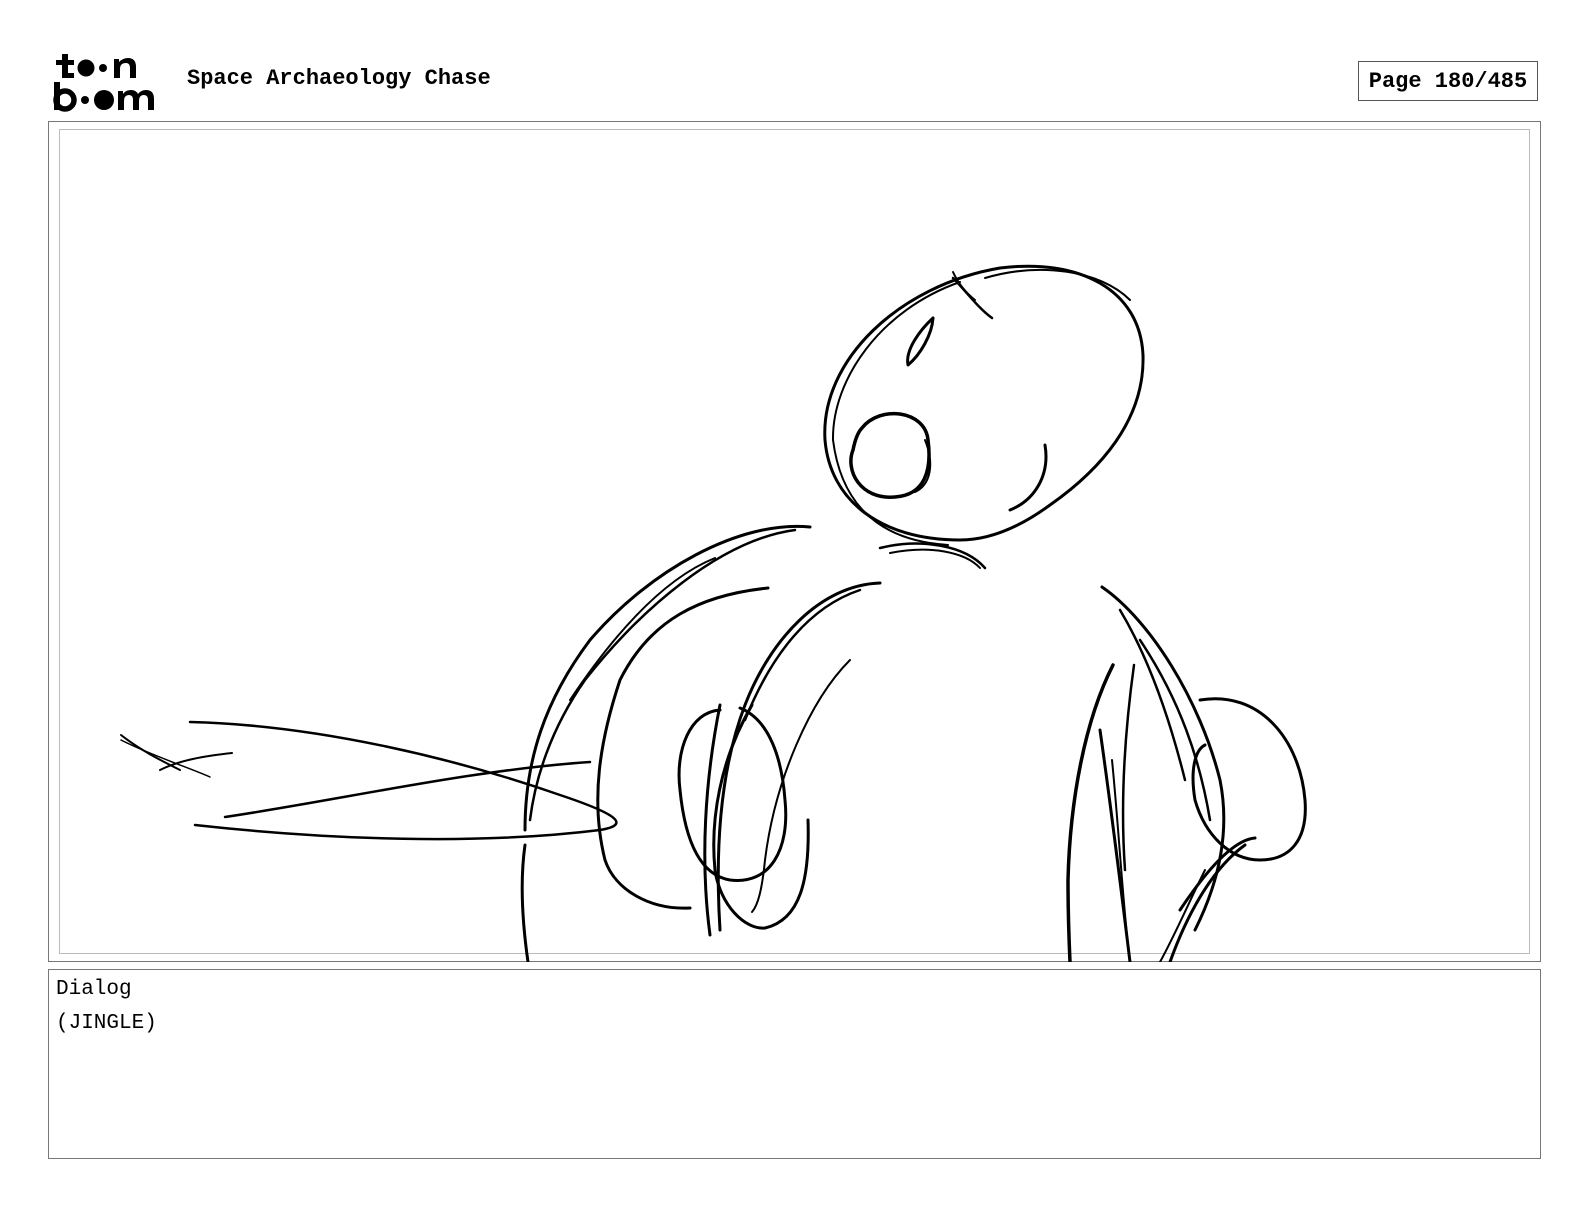  What do you see at coordinates (106, 1023) in the screenshot?
I see `dialog-text: (JINGLE)` at bounding box center [106, 1023].